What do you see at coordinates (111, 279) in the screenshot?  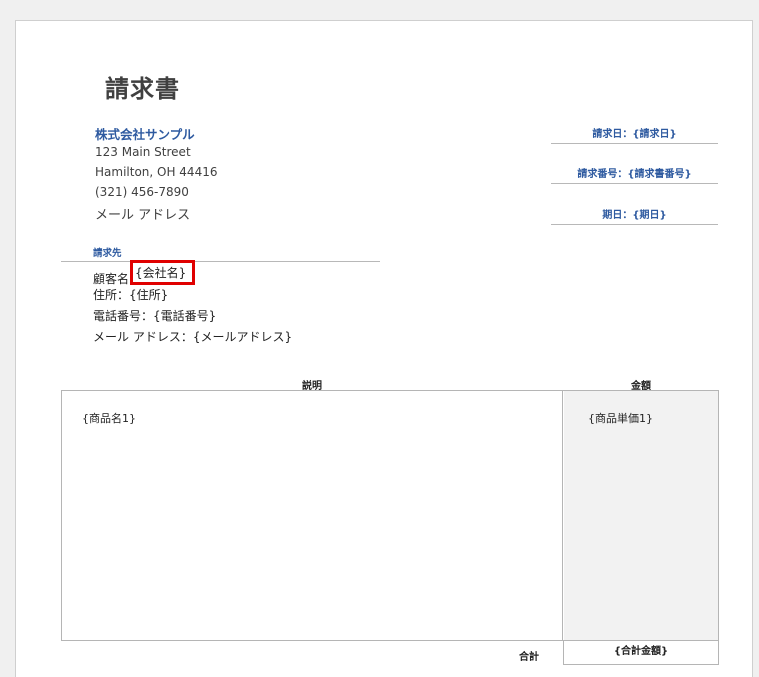 I see `customer-name-label: 顧客名` at bounding box center [111, 279].